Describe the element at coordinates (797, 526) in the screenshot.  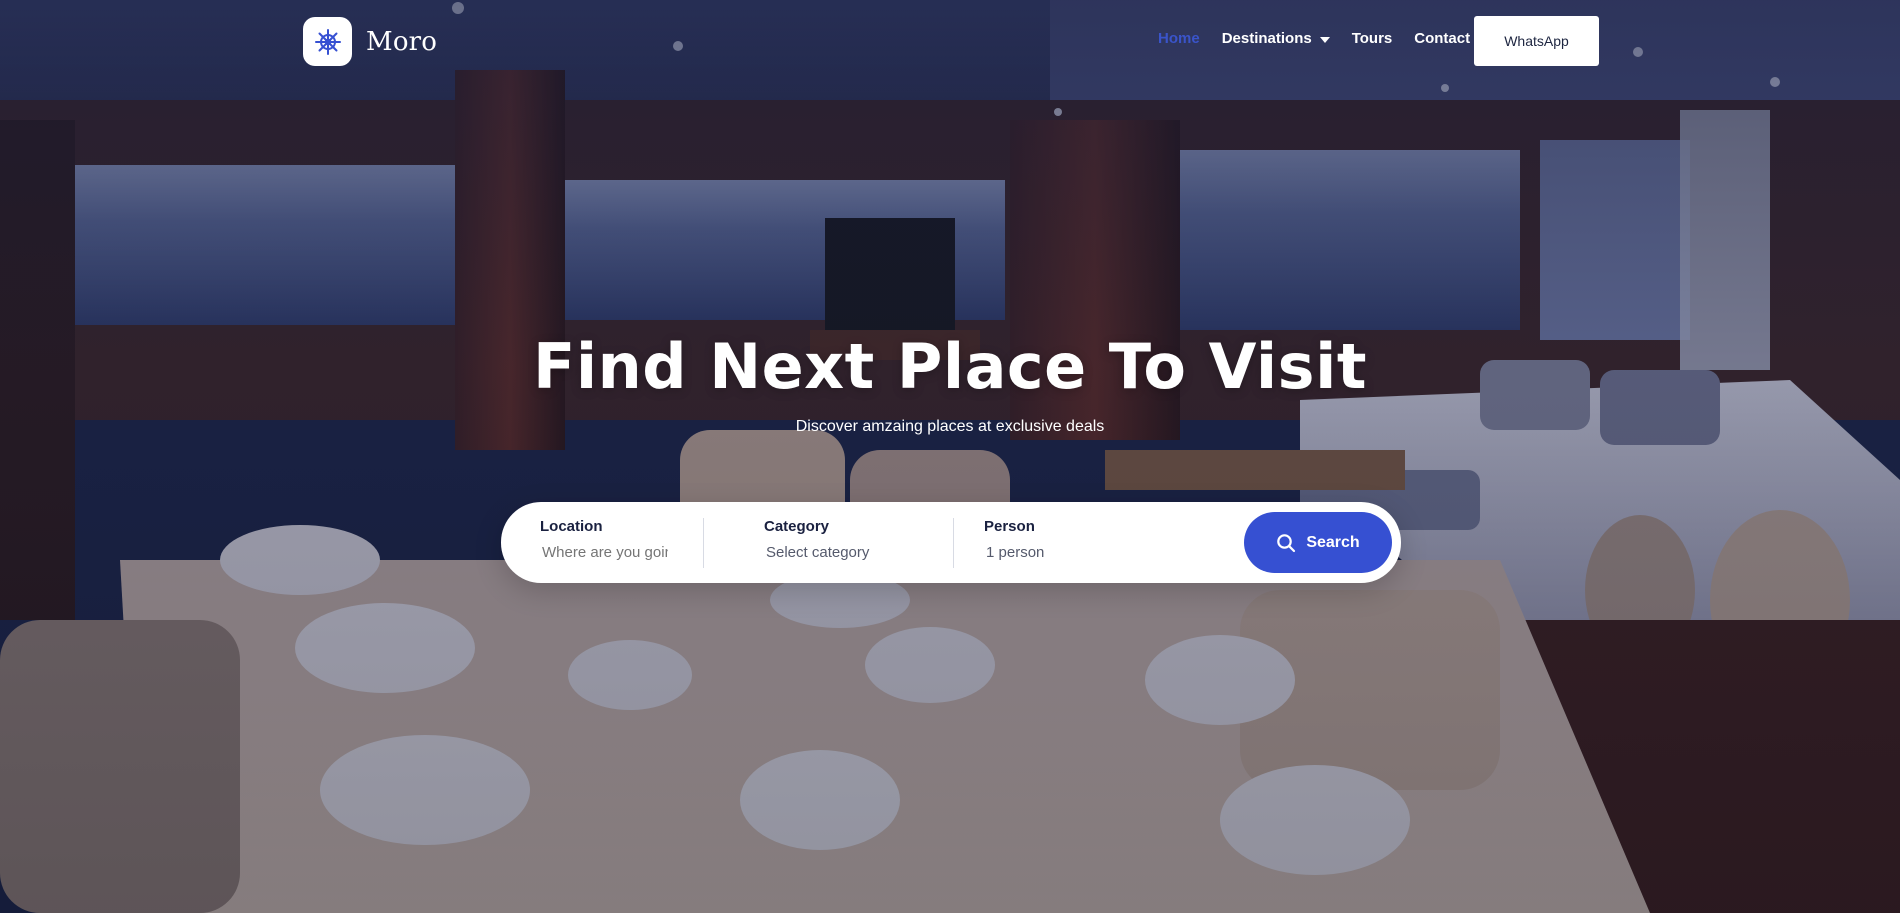
I see `category-label: Category` at that location.